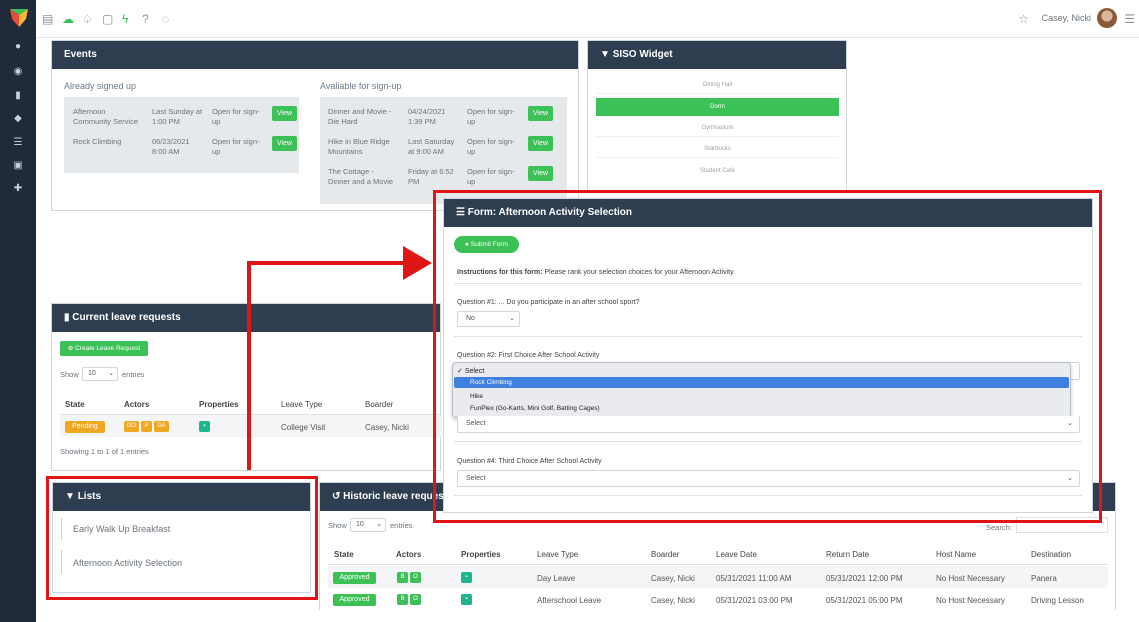  I want to click on dropdown-option: ✓ Select, so click(470, 371).